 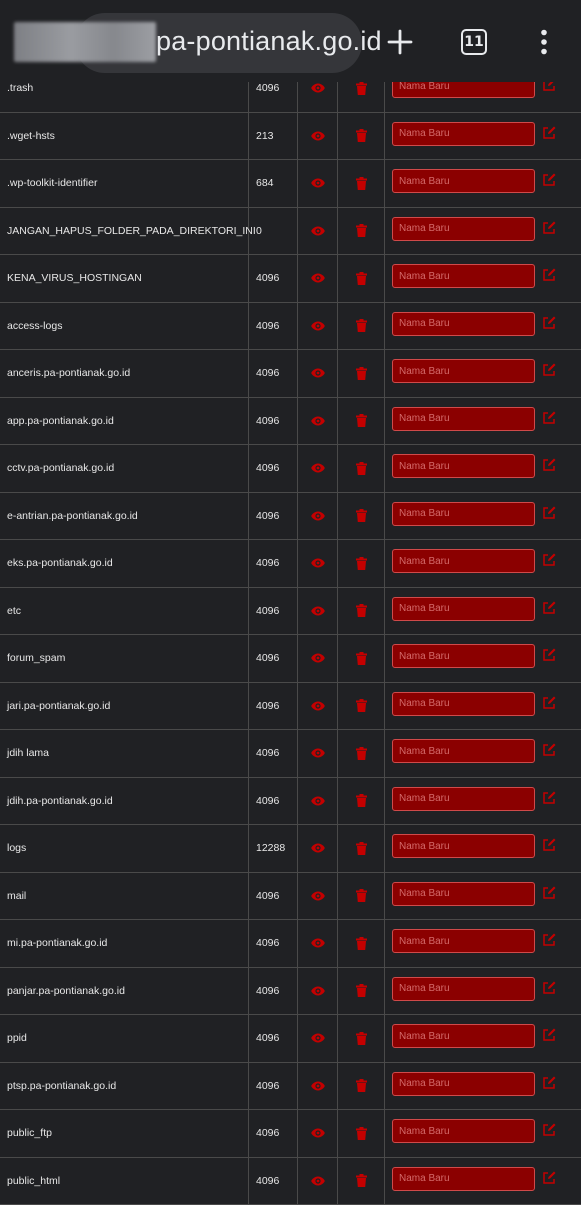 I want to click on file-name: access-logs, so click(x=124, y=326).